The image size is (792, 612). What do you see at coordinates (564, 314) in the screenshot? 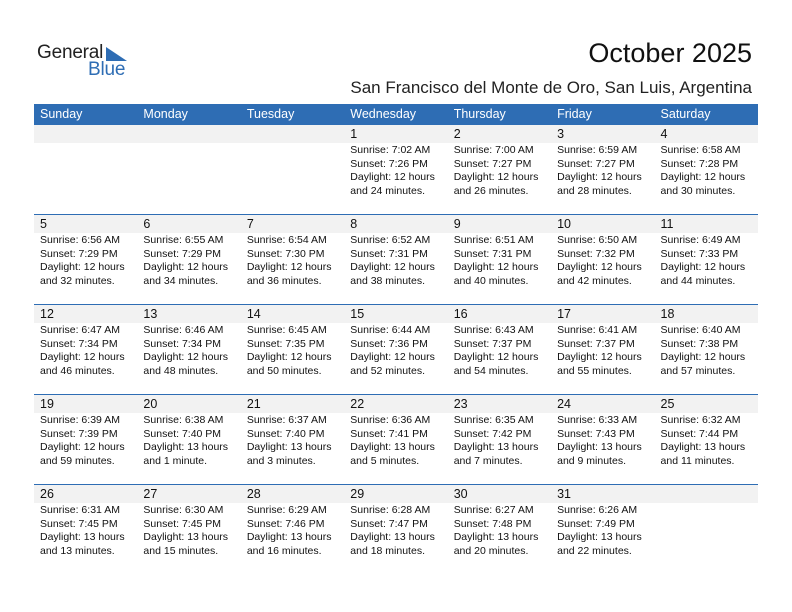
I see `day-number: 17` at bounding box center [564, 314].